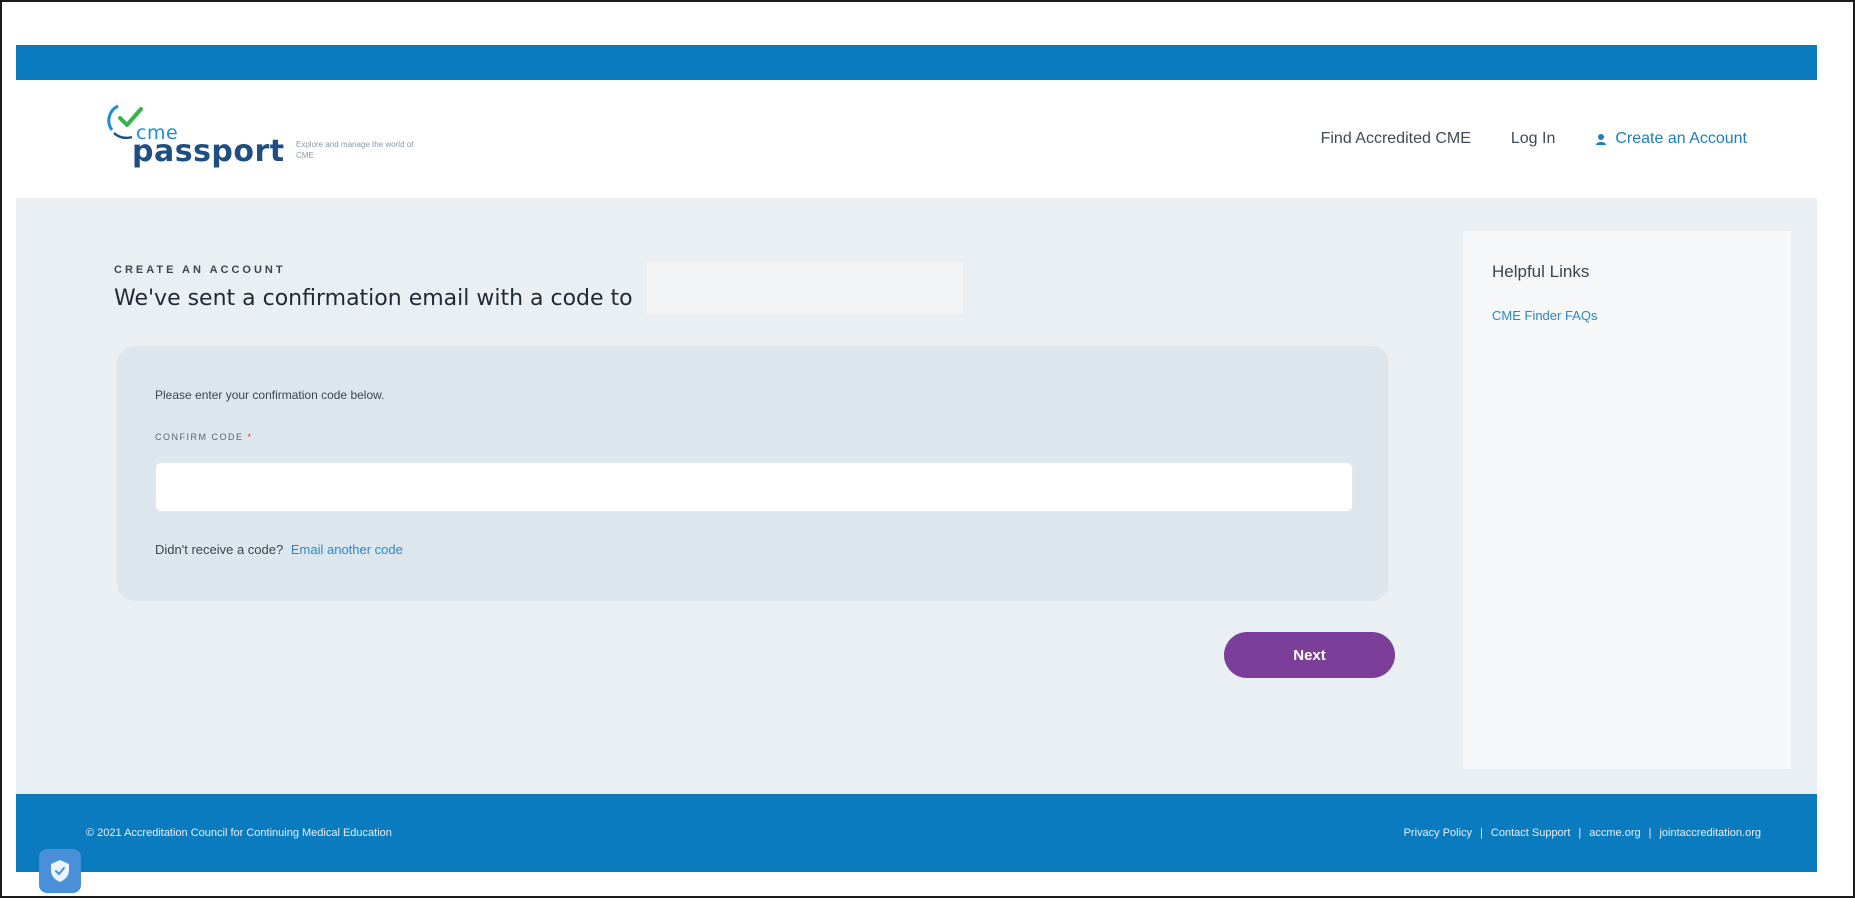 The height and width of the screenshot is (898, 1855). I want to click on email-another-code-link: Email another code, so click(347, 549).